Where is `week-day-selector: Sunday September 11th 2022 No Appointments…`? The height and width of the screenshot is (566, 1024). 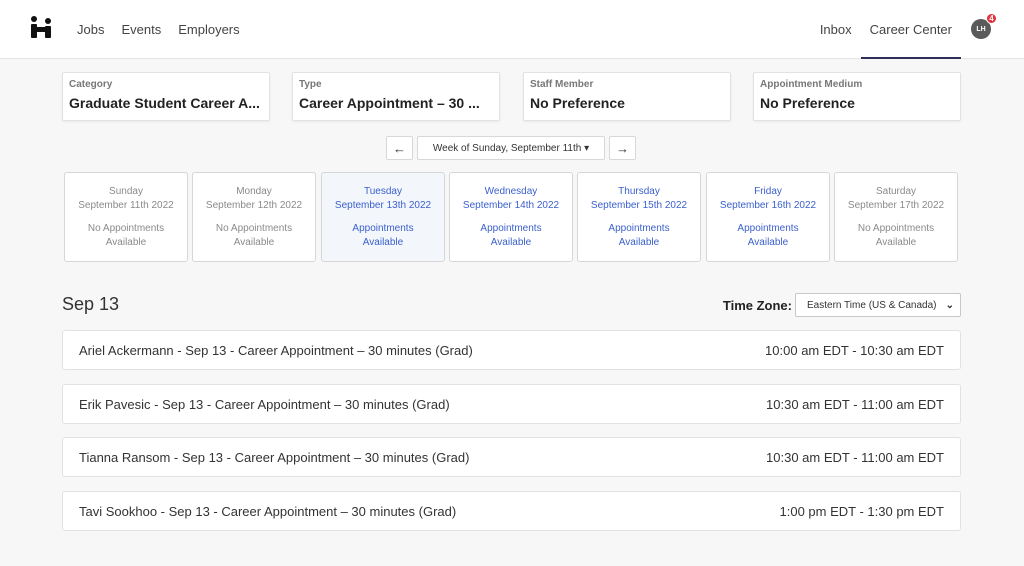
week-day-selector: Sunday September 11th 2022 No Appointments… is located at coordinates (512, 217).